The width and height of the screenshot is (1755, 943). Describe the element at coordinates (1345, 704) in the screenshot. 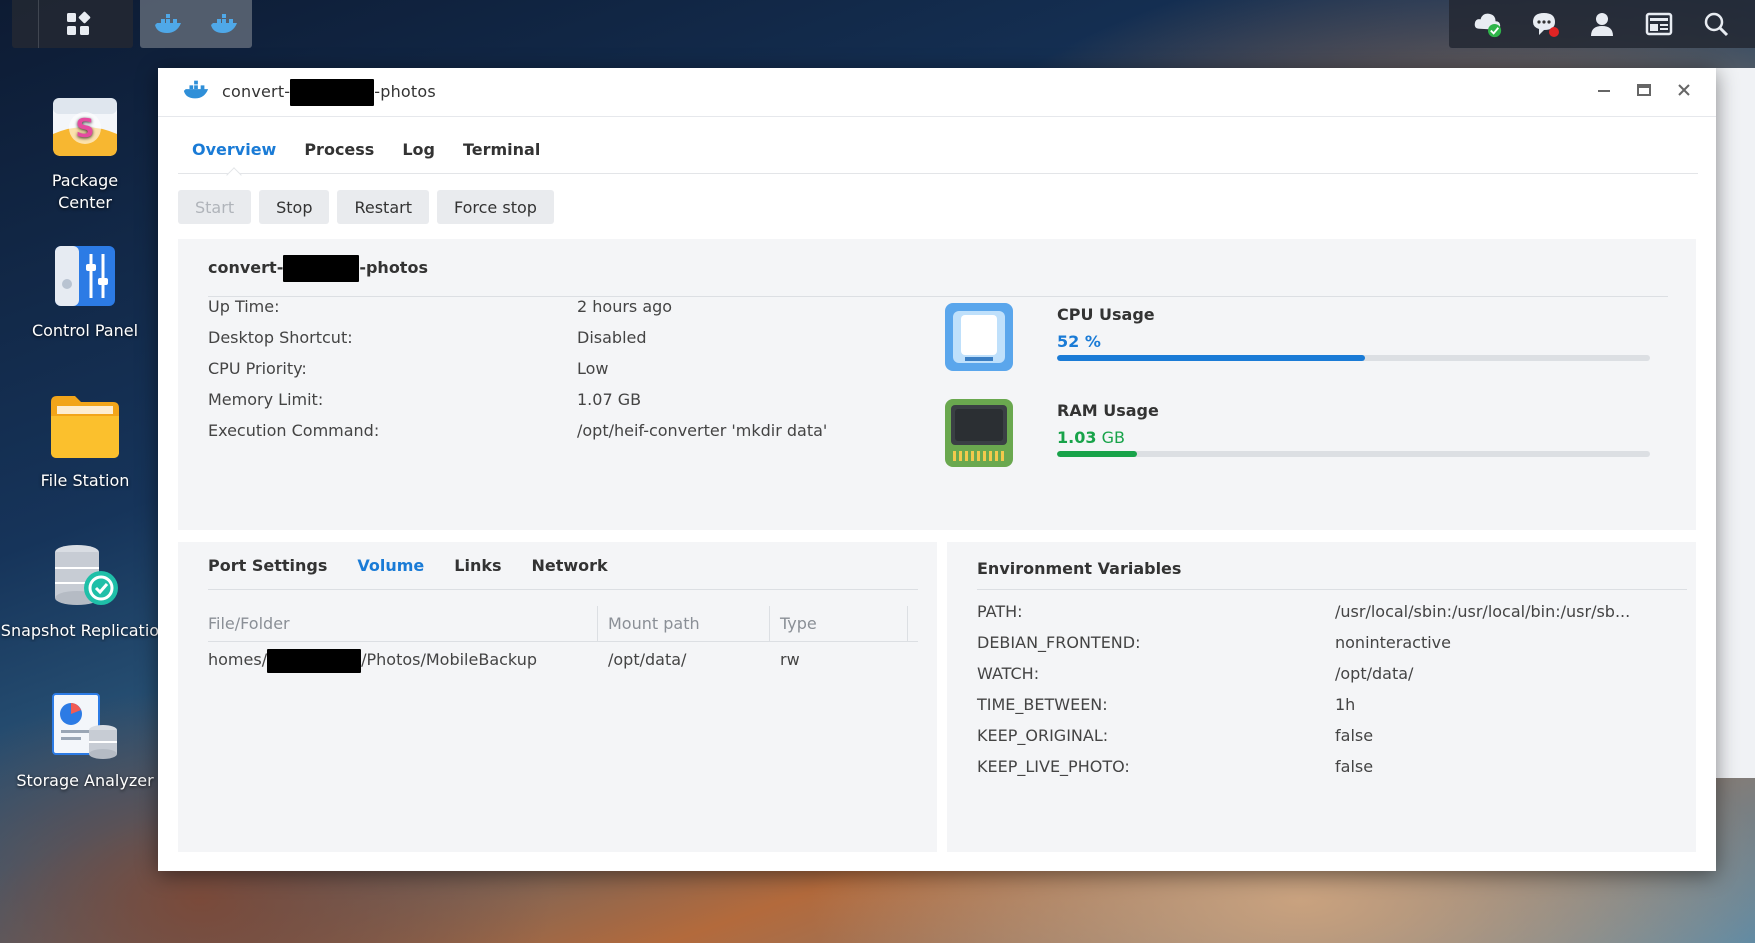

I see `env-value: 1h` at that location.